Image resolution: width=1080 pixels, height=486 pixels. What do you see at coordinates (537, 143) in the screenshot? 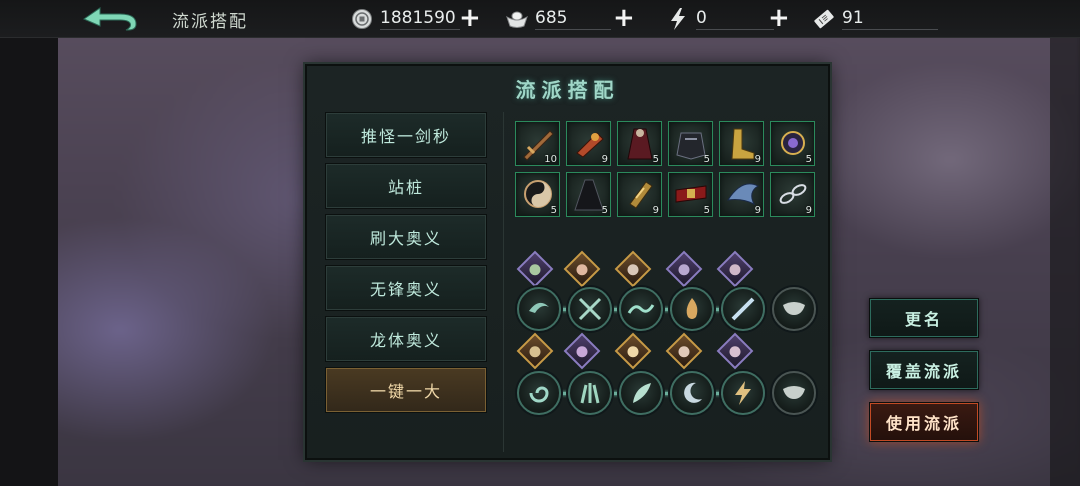
I see `equip-slot: 10` at bounding box center [537, 143].